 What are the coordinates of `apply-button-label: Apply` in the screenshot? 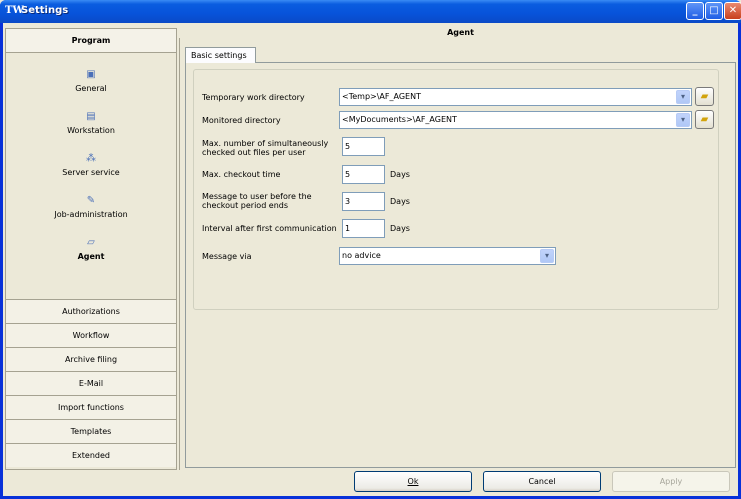 It's located at (671, 481).